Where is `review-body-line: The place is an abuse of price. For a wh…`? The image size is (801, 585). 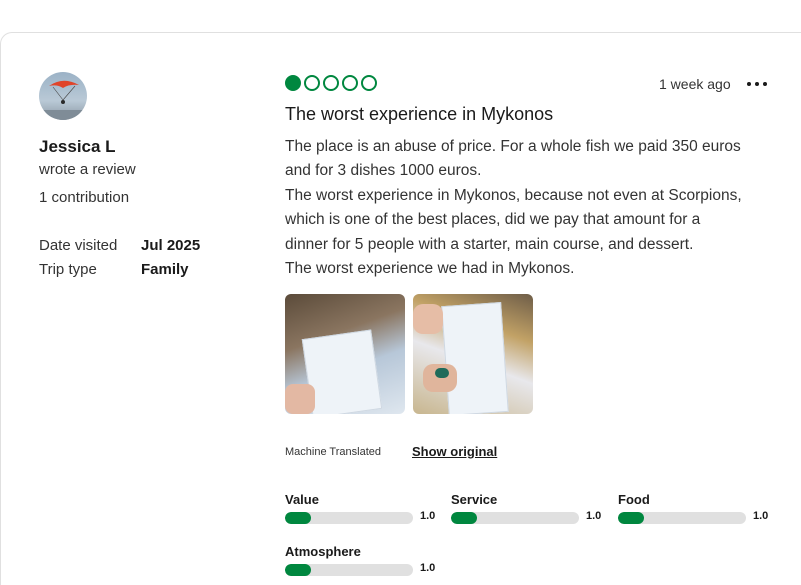
review-body-line: The place is an abuse of price. For a wh… is located at coordinates (513, 146).